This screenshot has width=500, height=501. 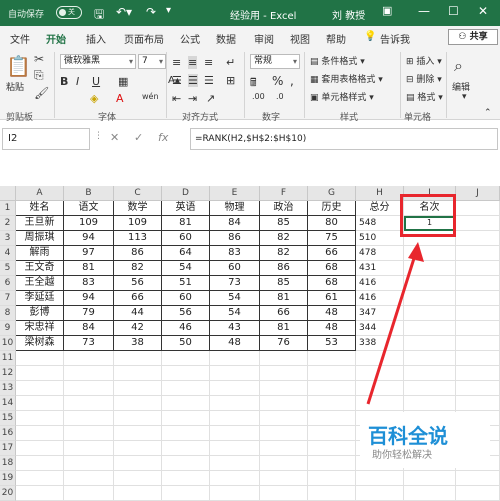 I want to click on cell-c2: 109, so click(x=138, y=223).